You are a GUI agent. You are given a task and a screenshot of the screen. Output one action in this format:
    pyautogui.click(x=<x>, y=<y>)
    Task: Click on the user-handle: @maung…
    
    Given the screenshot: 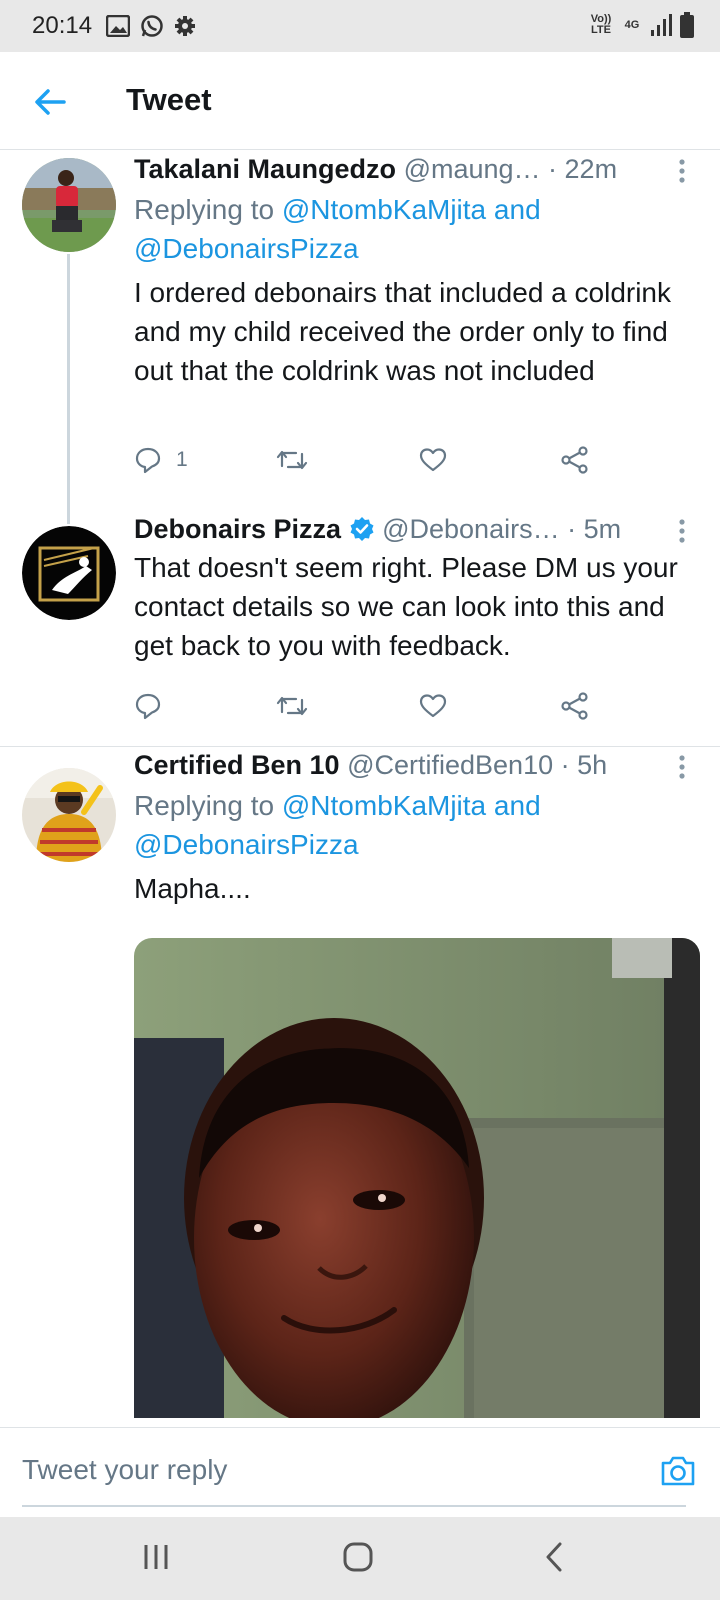 What is the action you would take?
    pyautogui.click(x=472, y=169)
    